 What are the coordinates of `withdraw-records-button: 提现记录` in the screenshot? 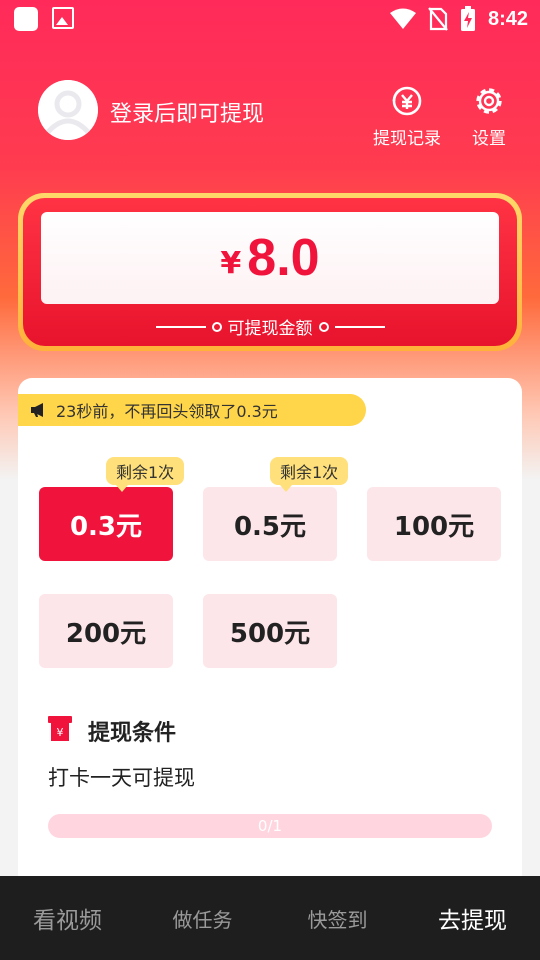 It's located at (407, 116).